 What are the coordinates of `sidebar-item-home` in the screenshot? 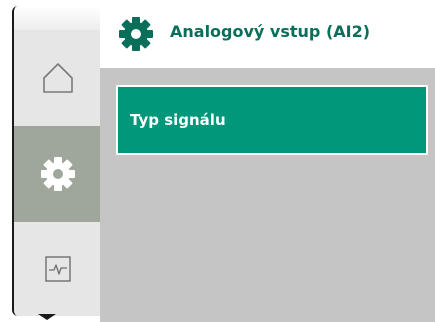 It's located at (58, 78).